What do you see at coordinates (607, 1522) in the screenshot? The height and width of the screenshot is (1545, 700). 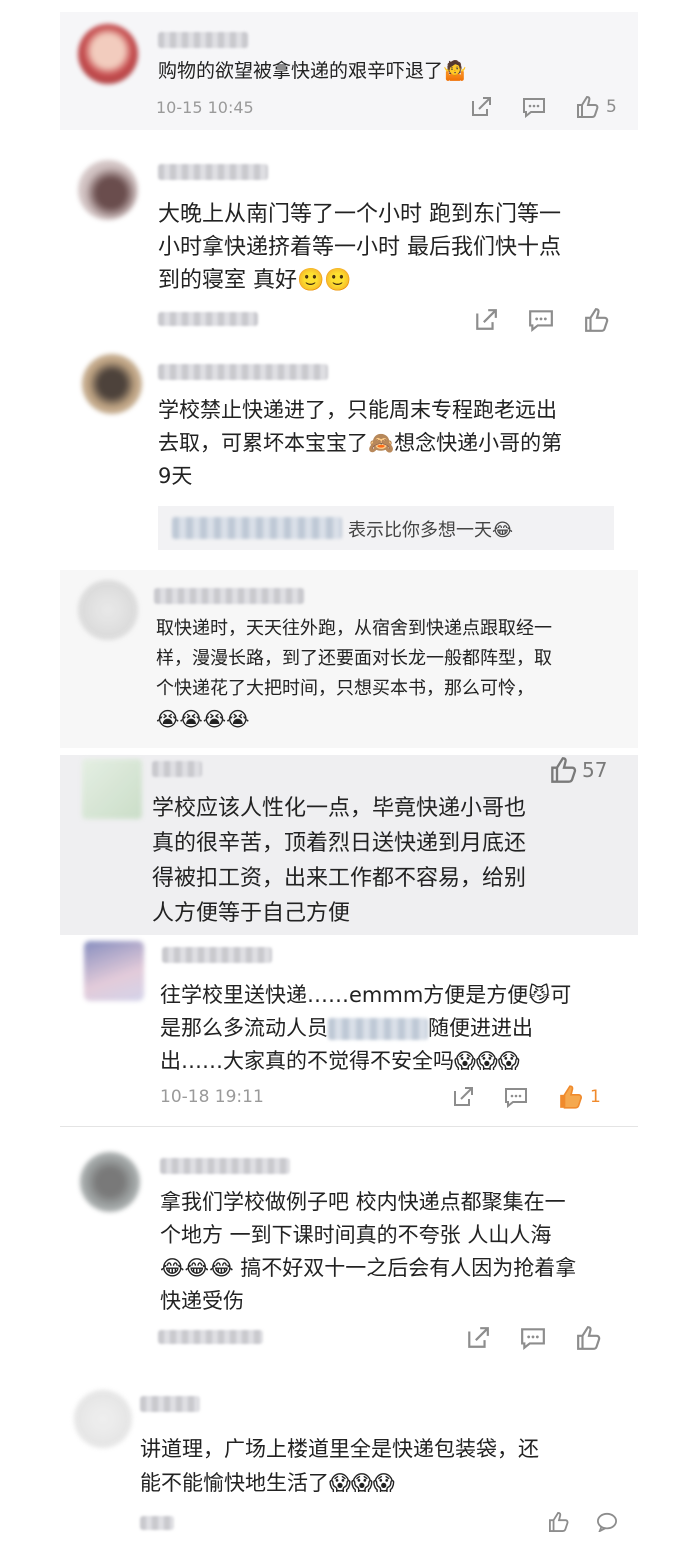 I see `speech-bubble-icon` at bounding box center [607, 1522].